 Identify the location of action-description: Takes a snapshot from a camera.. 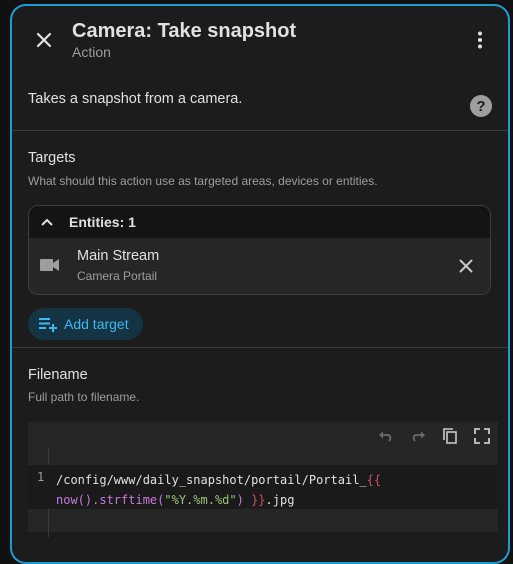
(135, 99).